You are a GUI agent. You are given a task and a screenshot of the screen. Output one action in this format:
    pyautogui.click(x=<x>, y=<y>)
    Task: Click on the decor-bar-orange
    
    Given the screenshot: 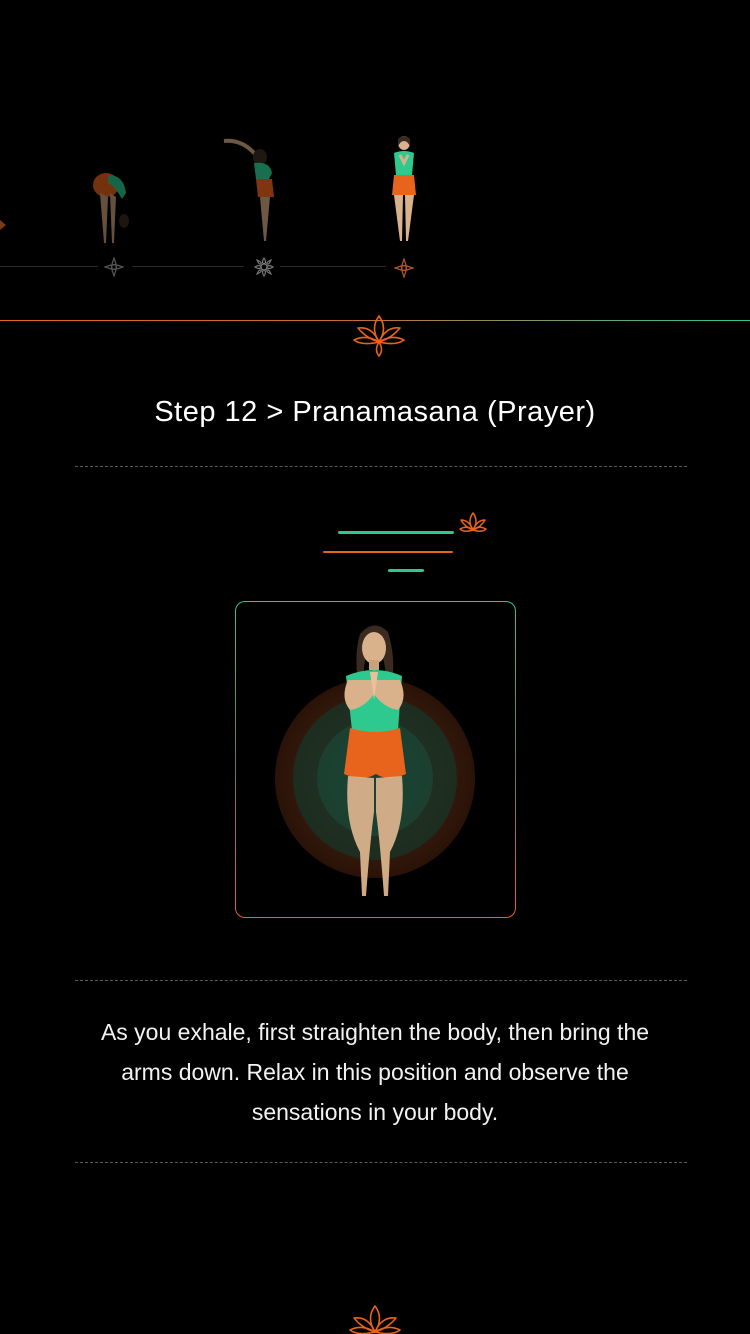 What is the action you would take?
    pyautogui.click(x=388, y=552)
    